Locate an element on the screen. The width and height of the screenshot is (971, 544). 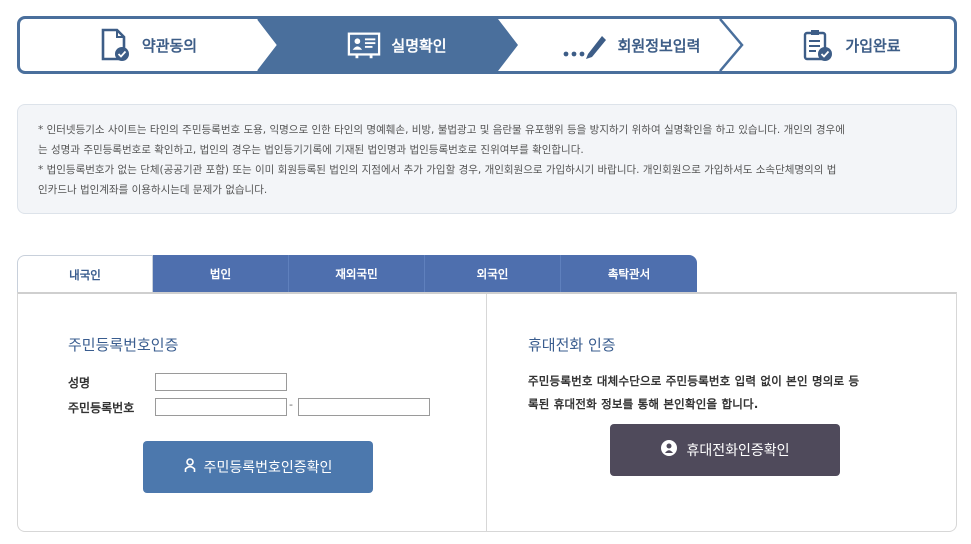
pencil-icon is located at coordinates (584, 45).